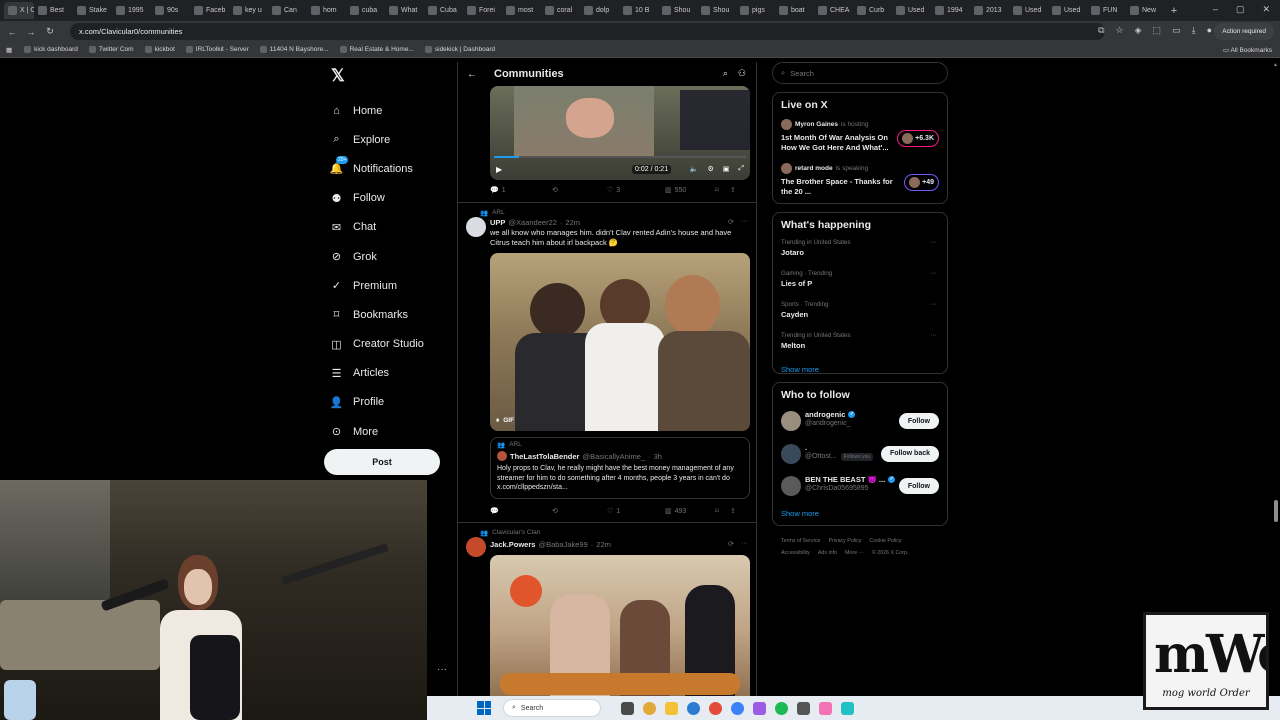 The width and height of the screenshot is (1280, 720). I want to click on nav-item-bookmarks: ⌑ Bookmarks, so click(389, 314).